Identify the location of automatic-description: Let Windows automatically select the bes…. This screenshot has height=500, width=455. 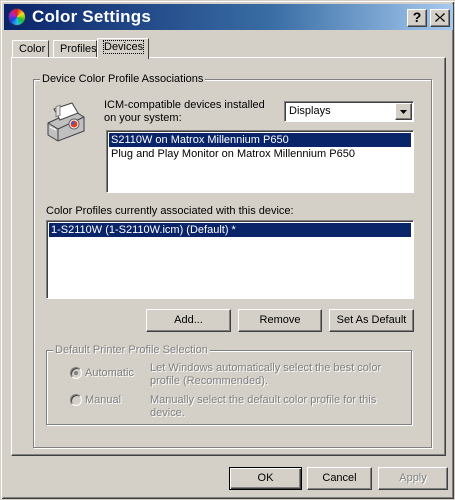
(266, 374).